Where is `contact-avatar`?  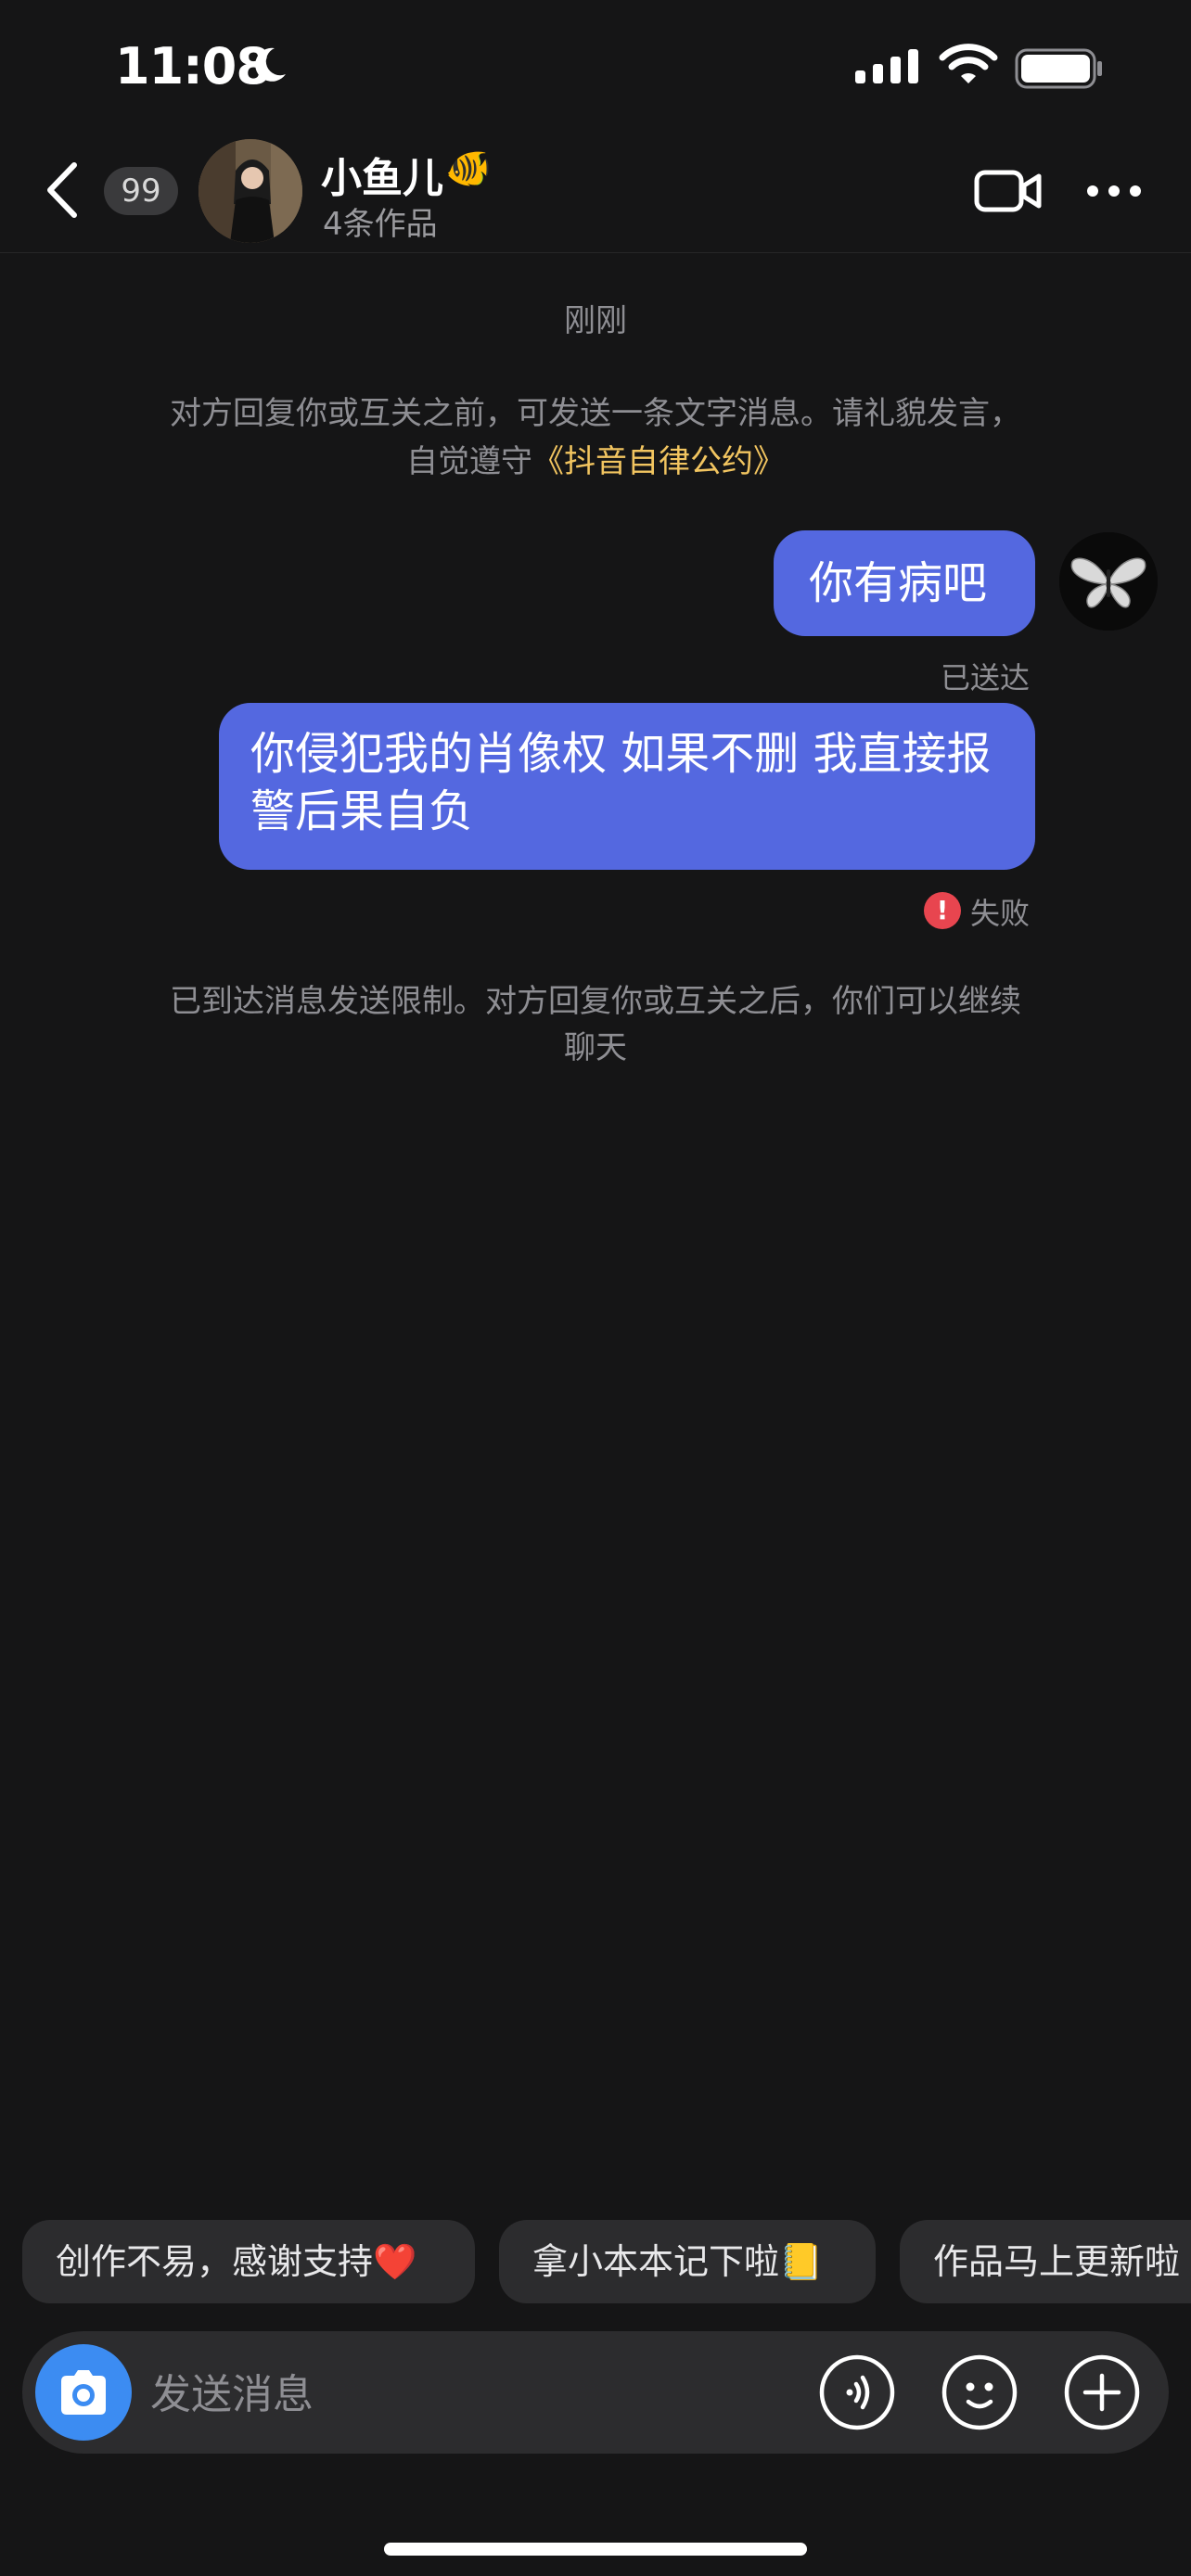
contact-avatar is located at coordinates (250, 191).